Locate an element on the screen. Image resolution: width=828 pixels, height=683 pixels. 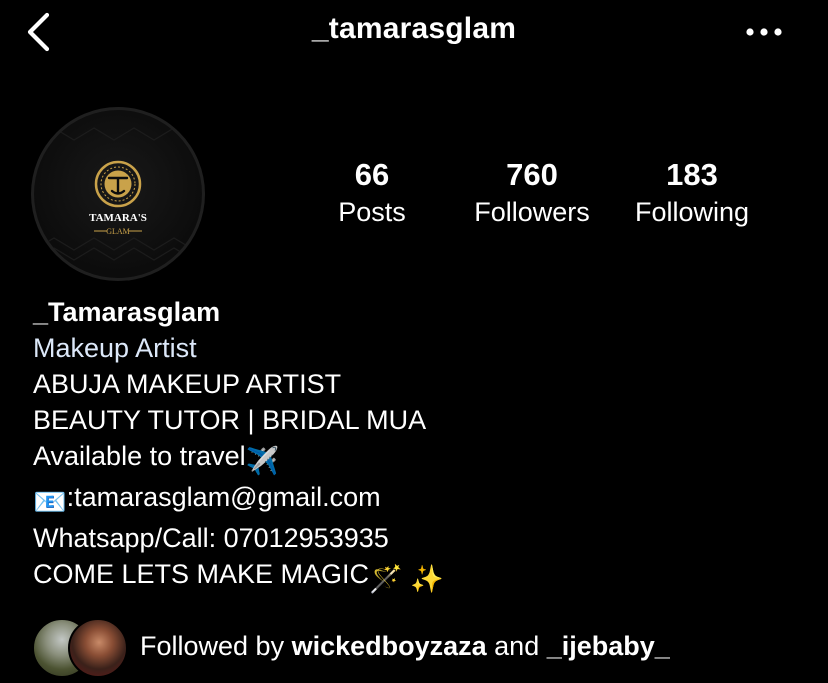
more-horizontal-icon is located at coordinates (764, 32).